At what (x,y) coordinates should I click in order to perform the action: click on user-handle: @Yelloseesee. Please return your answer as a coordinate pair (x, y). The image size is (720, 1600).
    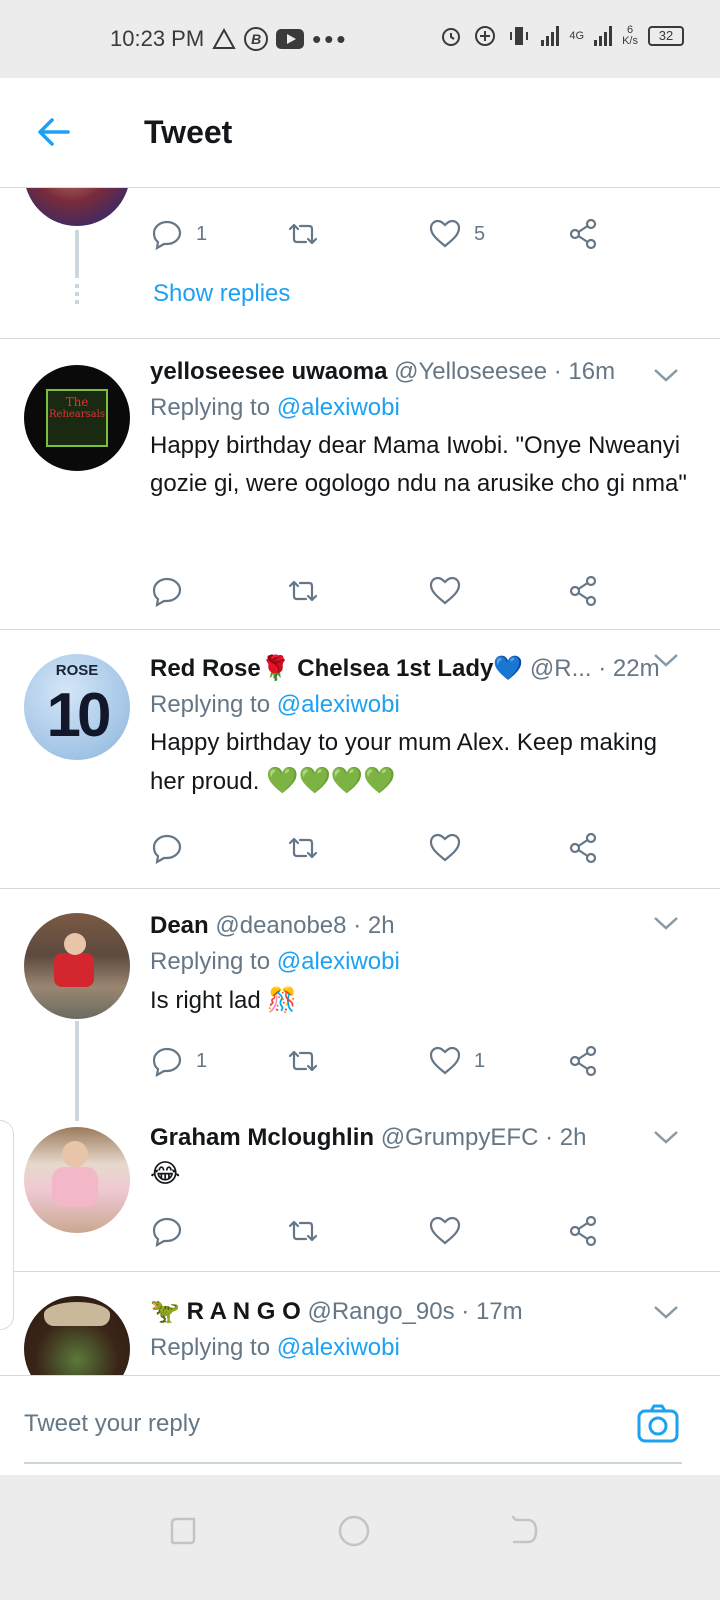
    Looking at the image, I should click on (471, 371).